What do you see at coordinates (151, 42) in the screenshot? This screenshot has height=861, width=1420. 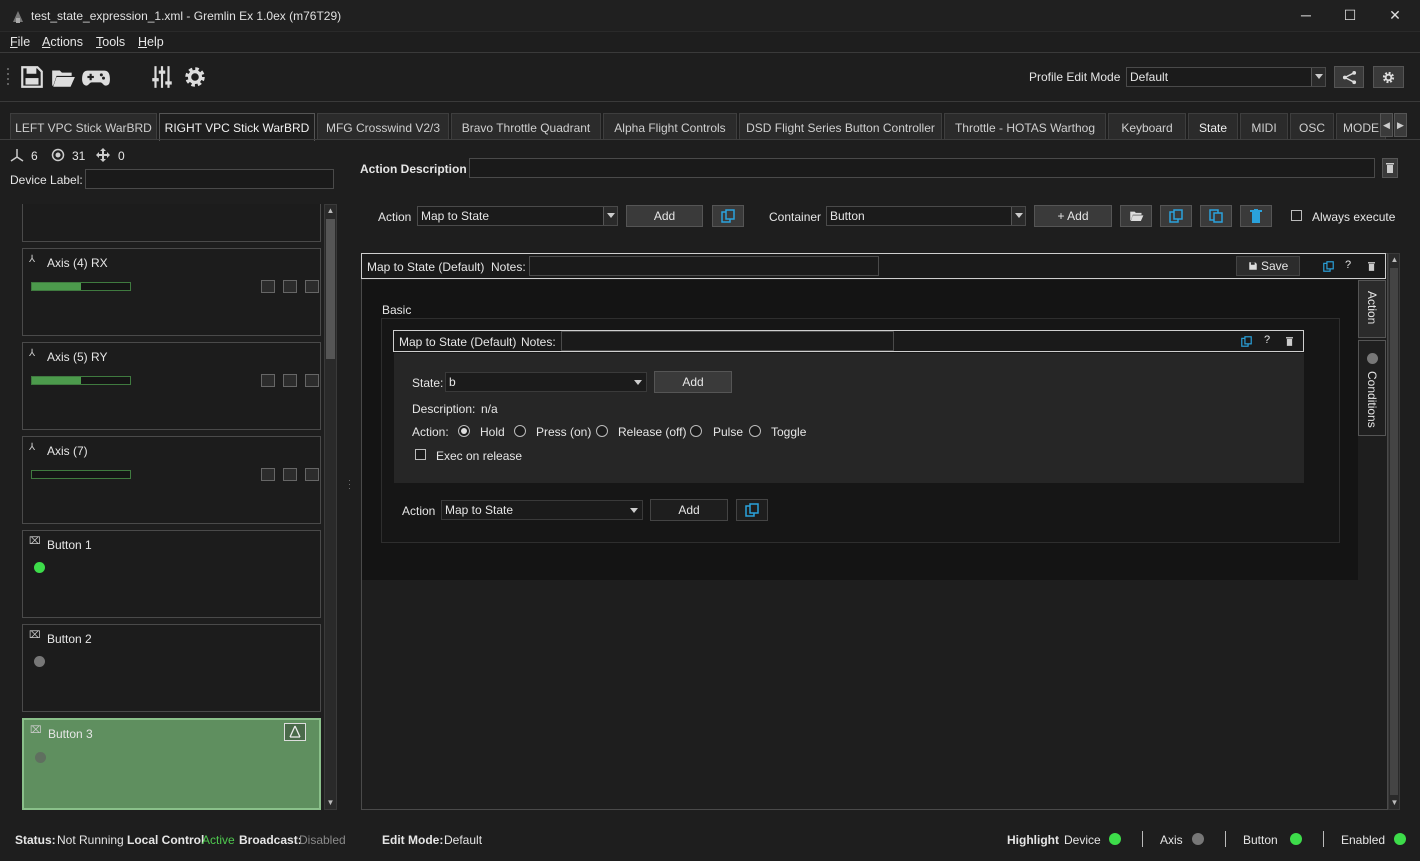 I see `menu-help: Help` at bounding box center [151, 42].